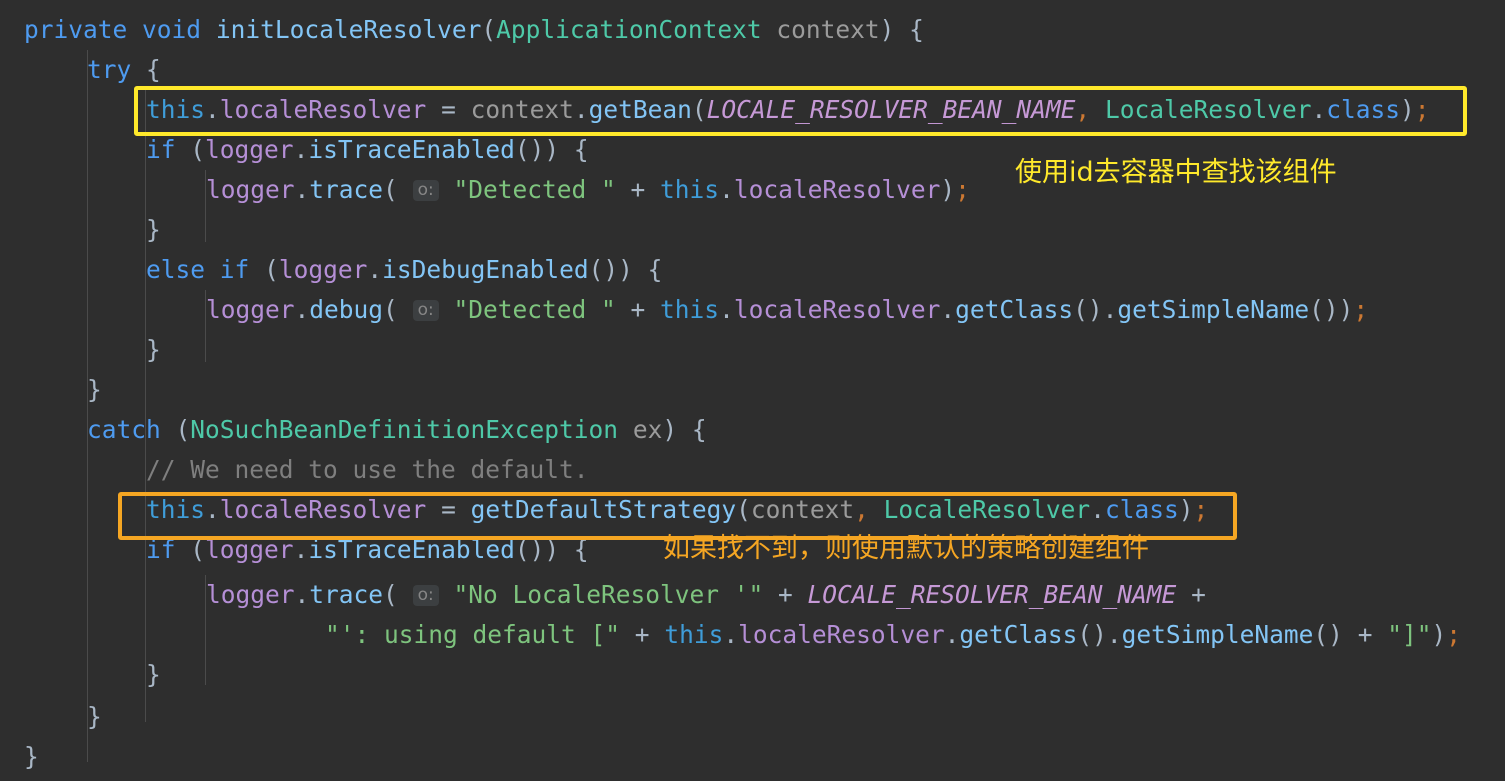 Image resolution: width=1505 pixels, height=781 pixels. I want to click on code-line: else if (logger.isDebugEnabled()) {, so click(404, 269).